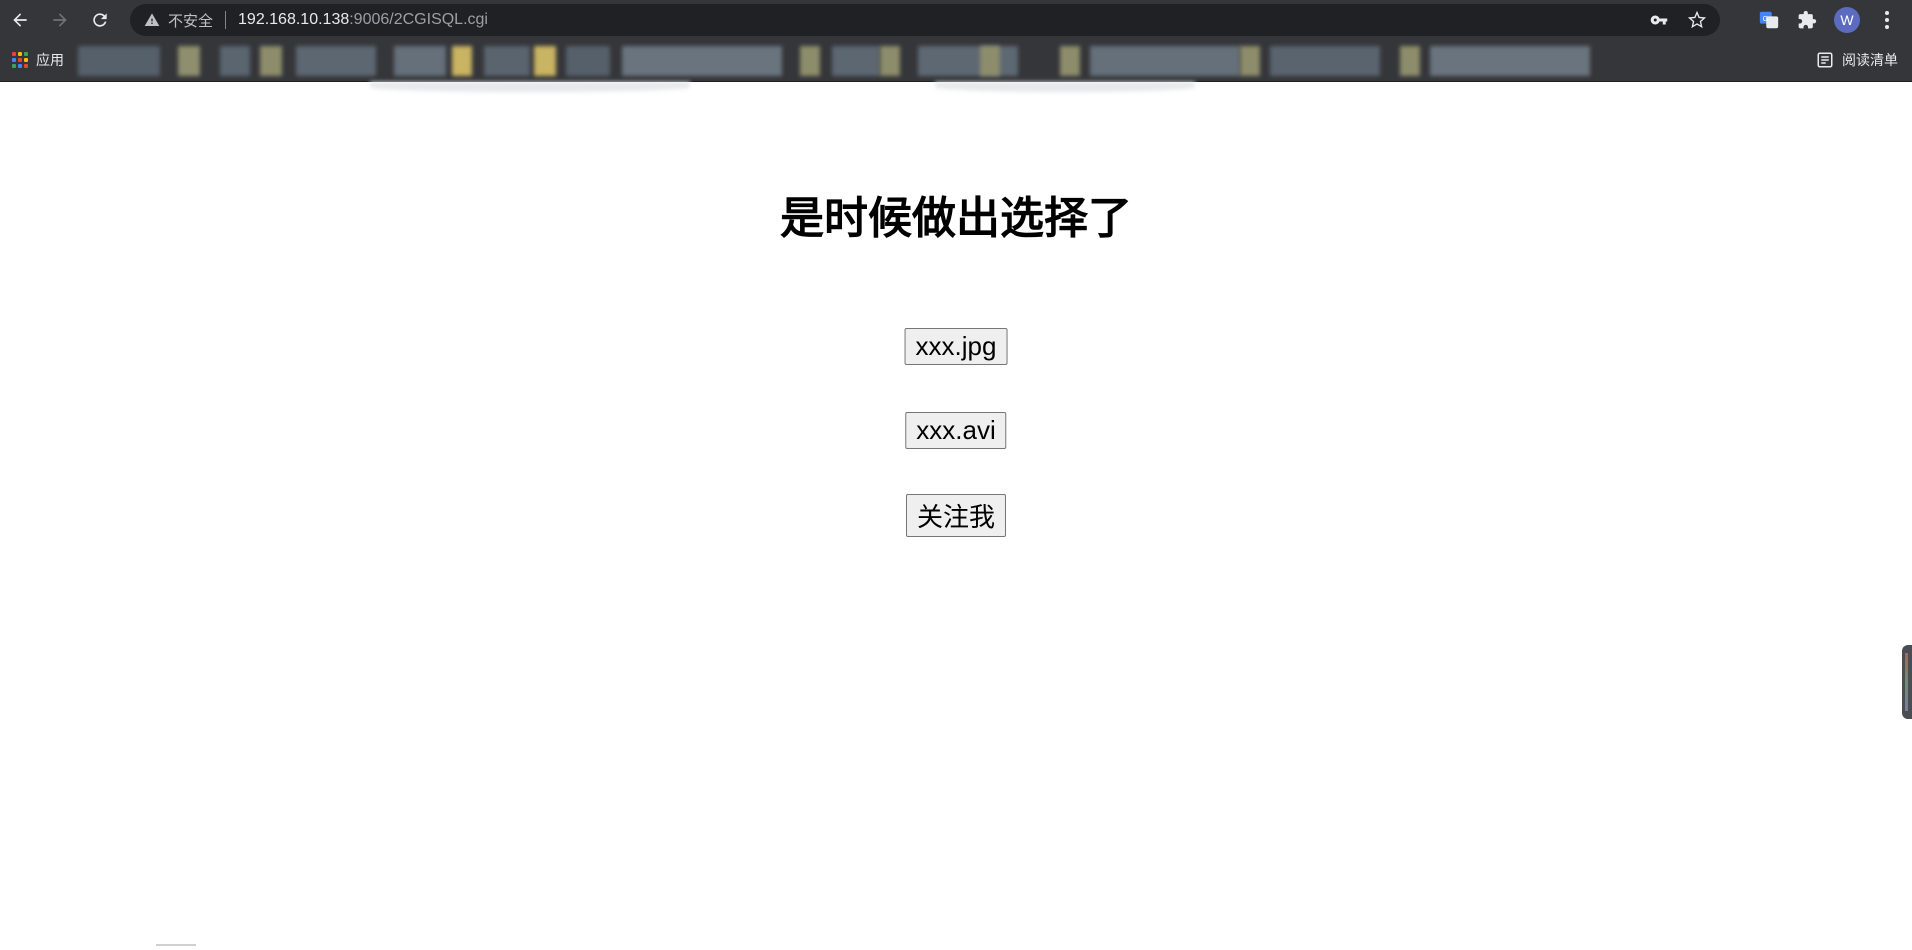  I want to click on apps-label: 应用, so click(50, 61).